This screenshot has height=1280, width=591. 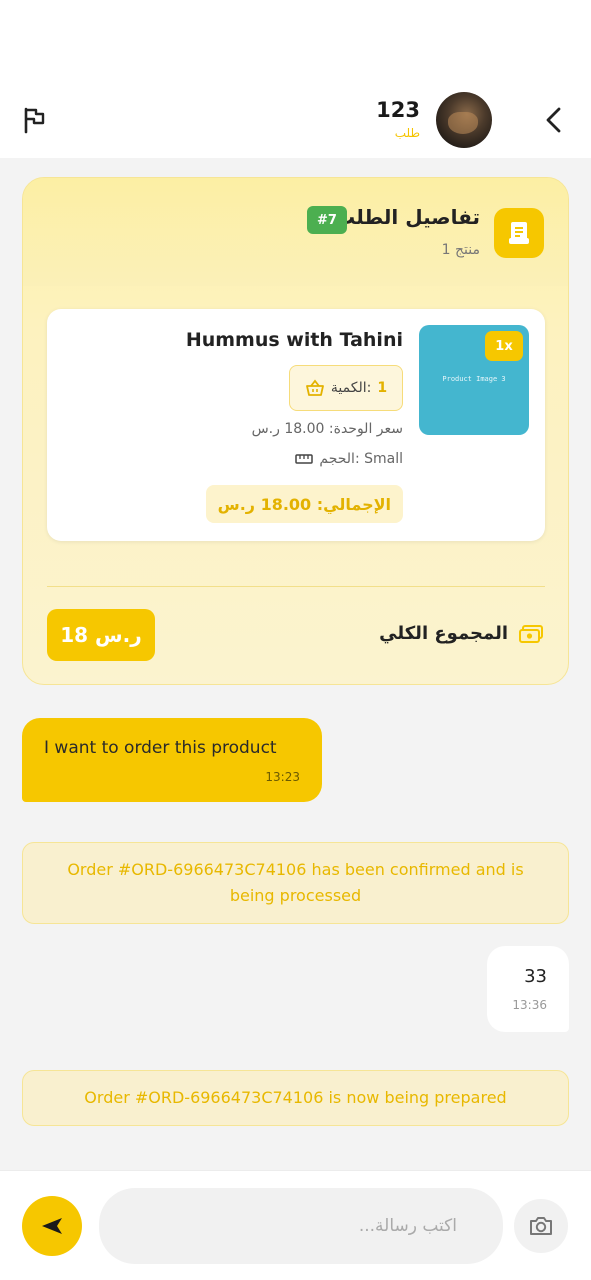 I want to click on back-button, so click(x=554, y=120).